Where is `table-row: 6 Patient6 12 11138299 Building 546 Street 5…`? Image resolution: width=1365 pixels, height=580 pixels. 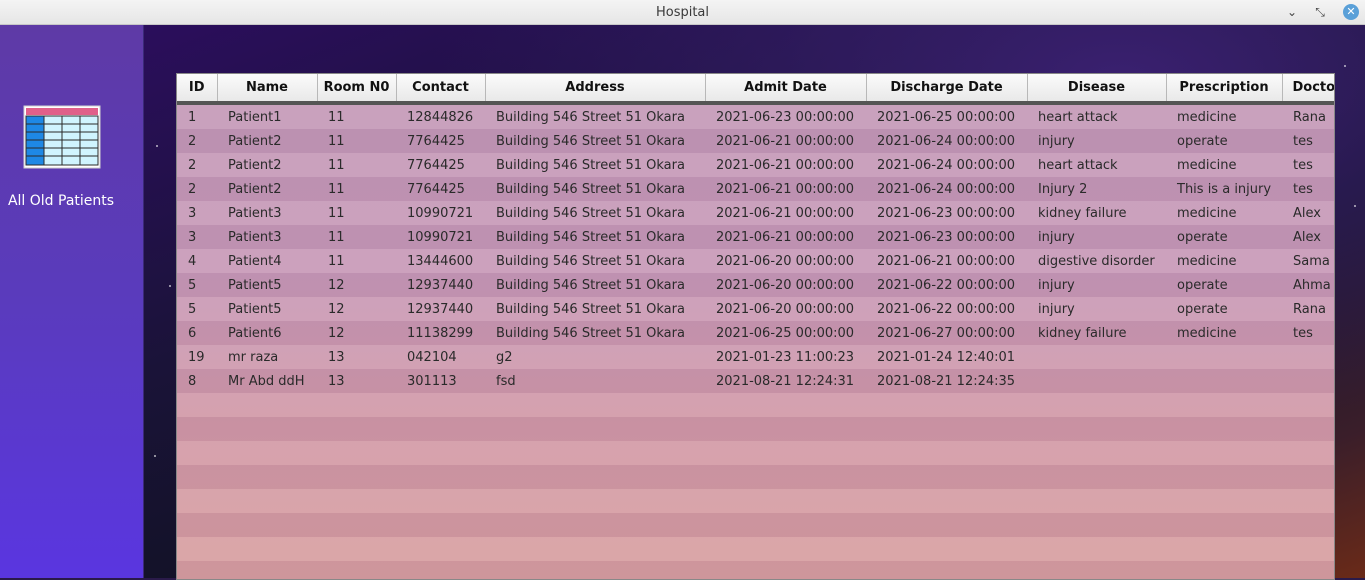 table-row: 6 Patient6 12 11138299 Building 546 Street 5… is located at coordinates (755, 333).